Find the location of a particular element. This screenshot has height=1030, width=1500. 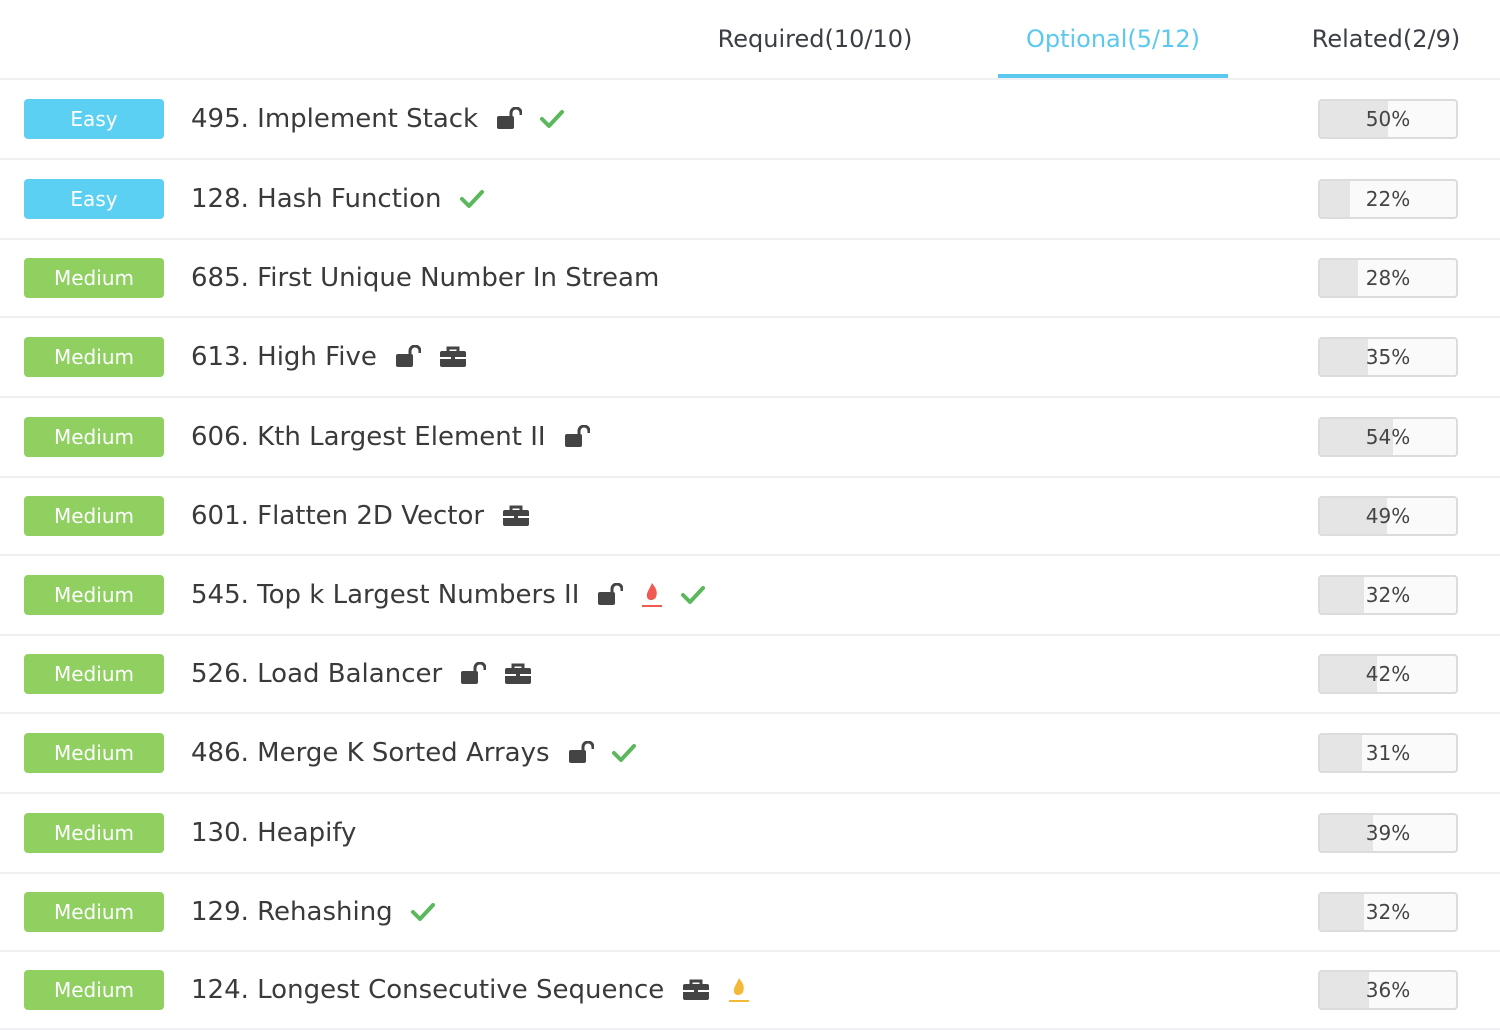

problem-title-group: 606. Kth Largest Element II is located at coordinates (390, 437).